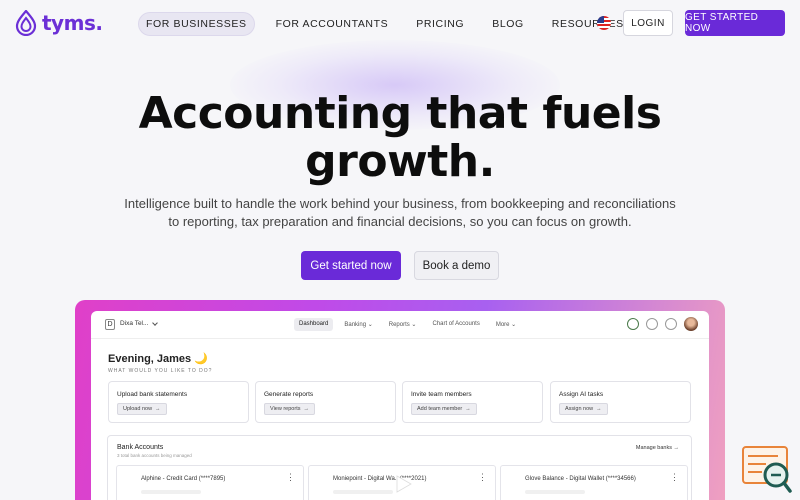  Describe the element at coordinates (351, 265) in the screenshot. I see `get-started-button: Get started now` at that location.